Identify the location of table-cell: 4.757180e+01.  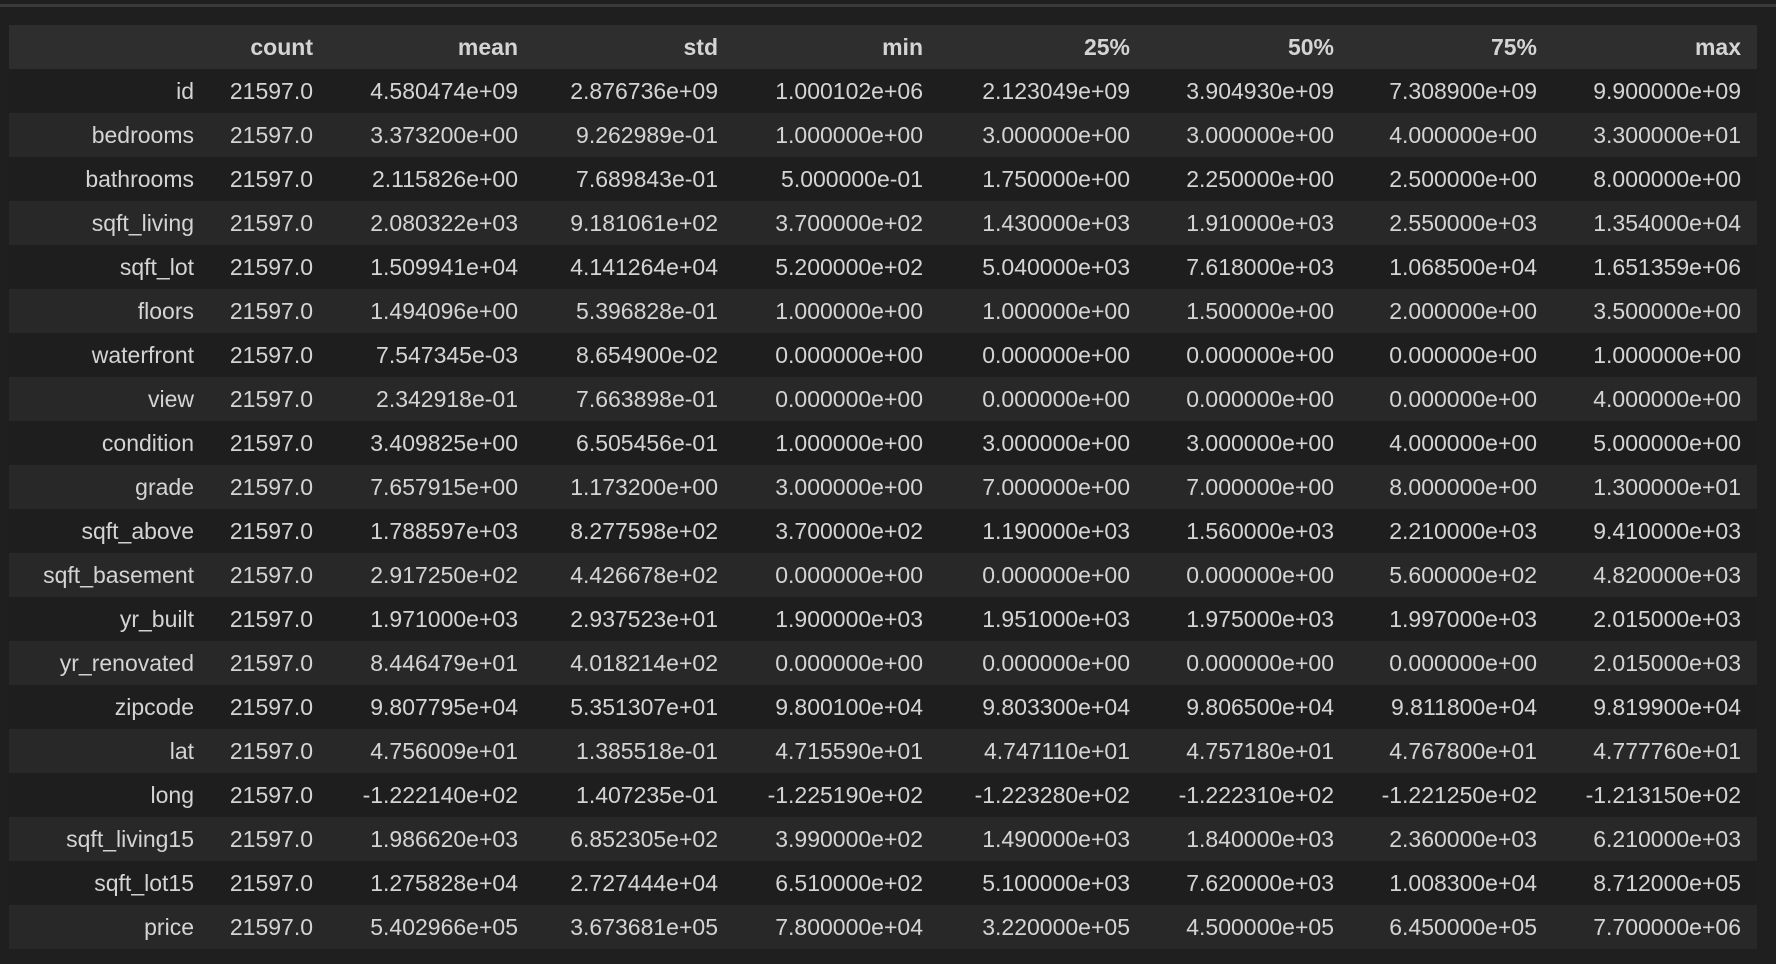
(1260, 750).